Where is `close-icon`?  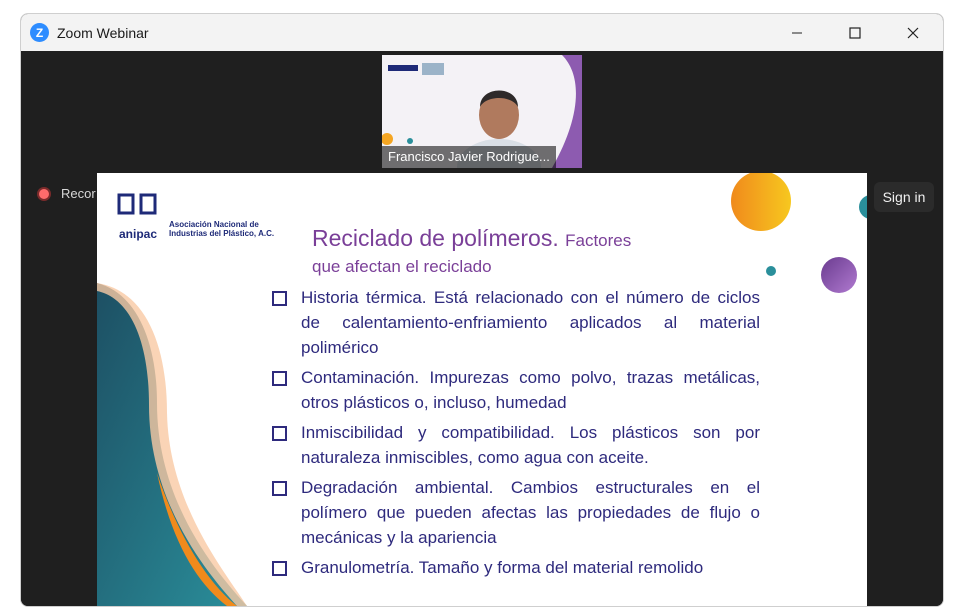
close-icon is located at coordinates (913, 32).